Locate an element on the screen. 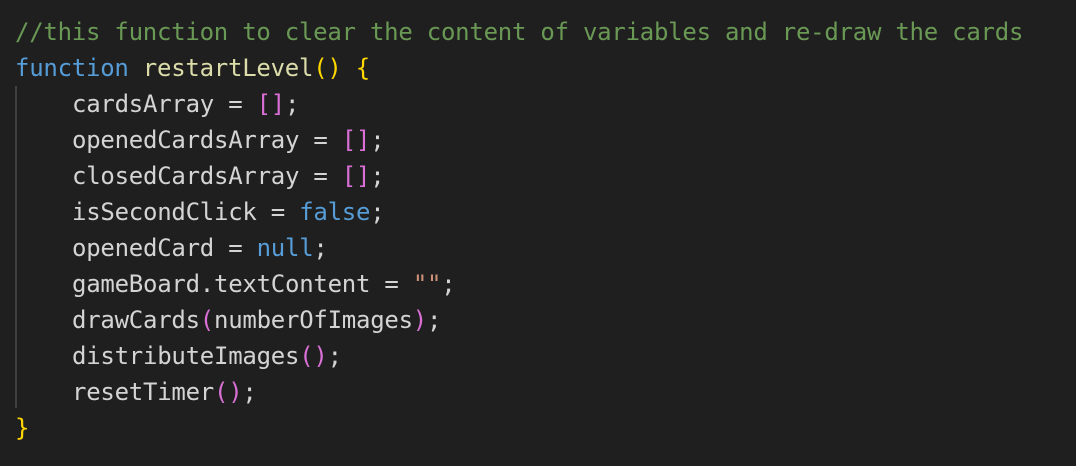  code-token-ident: numberOfImages is located at coordinates (313, 320).